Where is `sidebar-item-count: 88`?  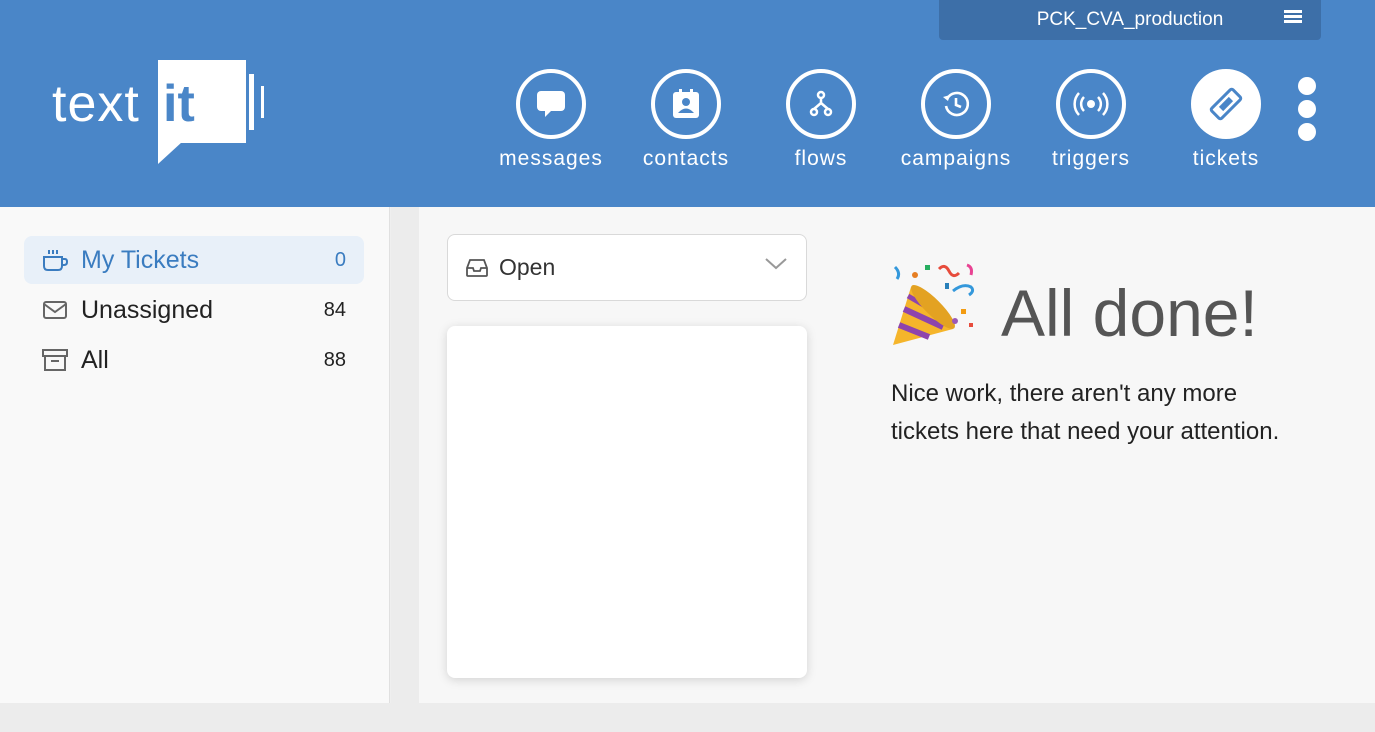 sidebar-item-count: 88 is located at coordinates (334, 359).